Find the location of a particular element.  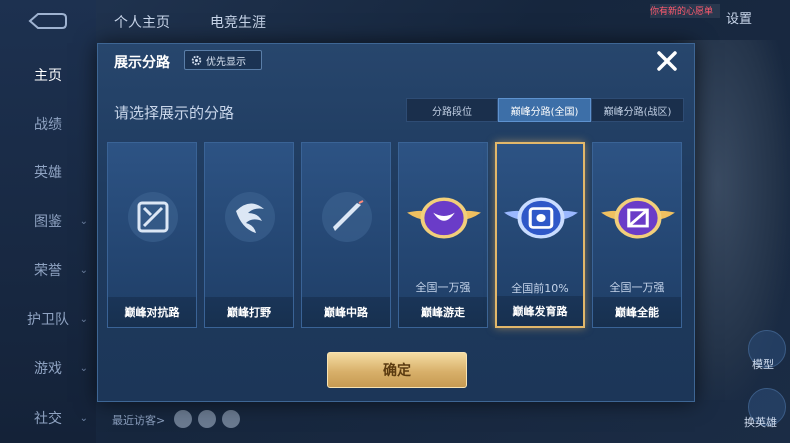

segment-lane-rank: 分路段位 is located at coordinates (452, 110).